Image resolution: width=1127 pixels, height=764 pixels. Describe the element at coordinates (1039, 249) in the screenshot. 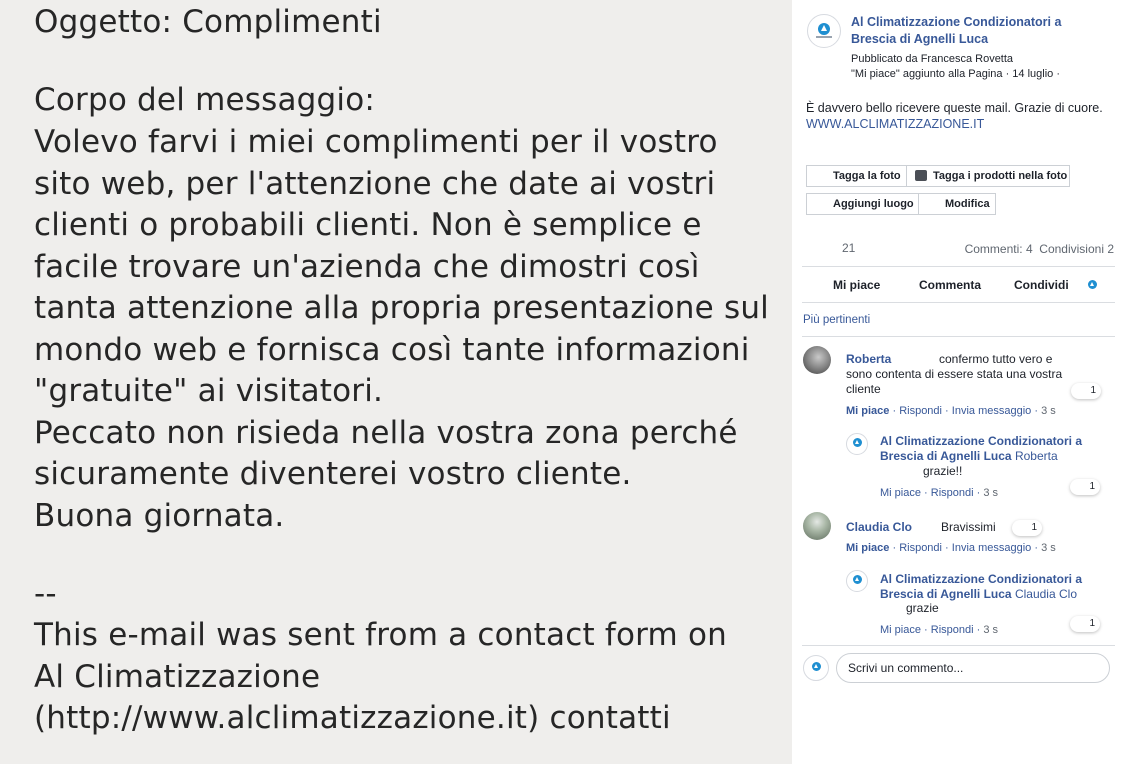

I see `comments-shares-count: Commenti: 4 Condivisioni 2` at that location.